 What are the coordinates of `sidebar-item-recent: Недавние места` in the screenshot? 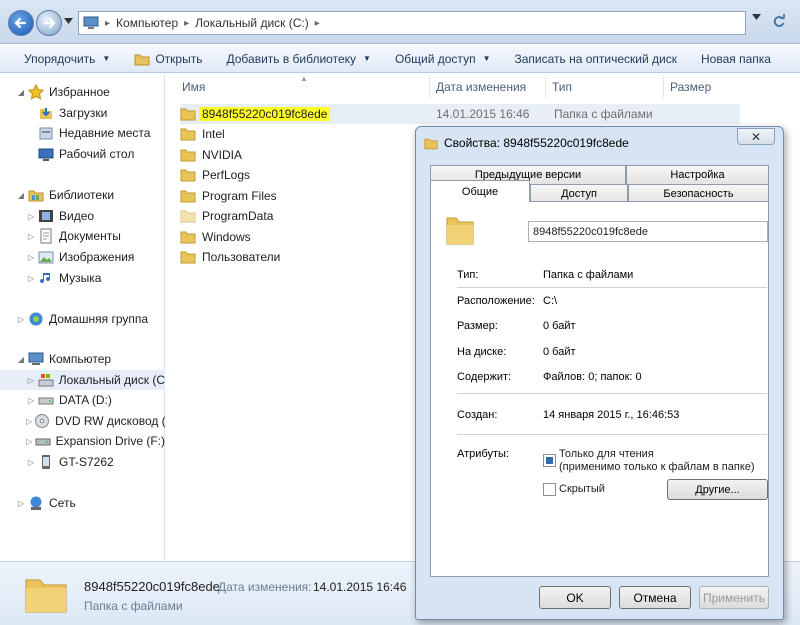 It's located at (82, 133).